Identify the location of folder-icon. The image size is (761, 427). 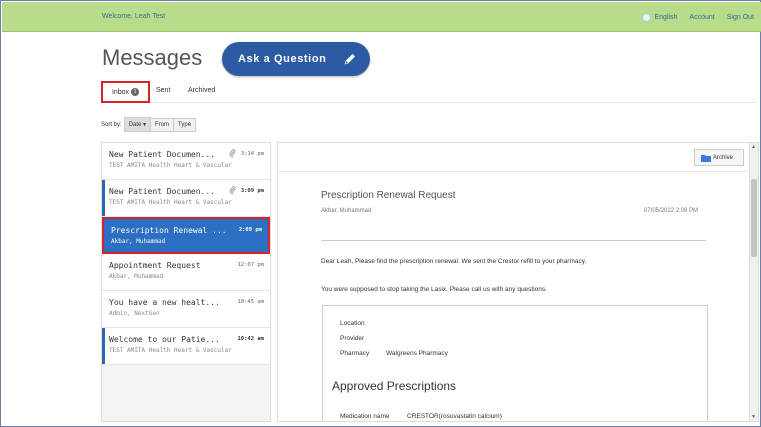
(706, 158).